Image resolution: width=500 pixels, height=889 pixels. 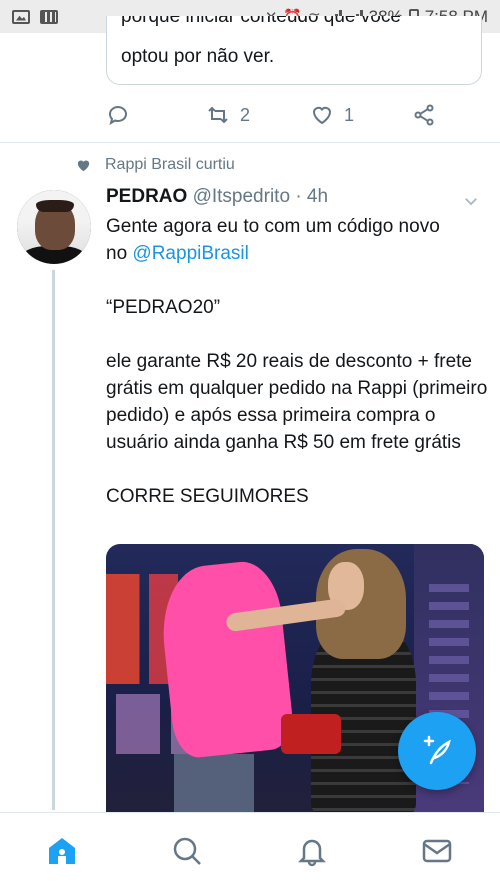 I want to click on nav-search, so click(x=187, y=851).